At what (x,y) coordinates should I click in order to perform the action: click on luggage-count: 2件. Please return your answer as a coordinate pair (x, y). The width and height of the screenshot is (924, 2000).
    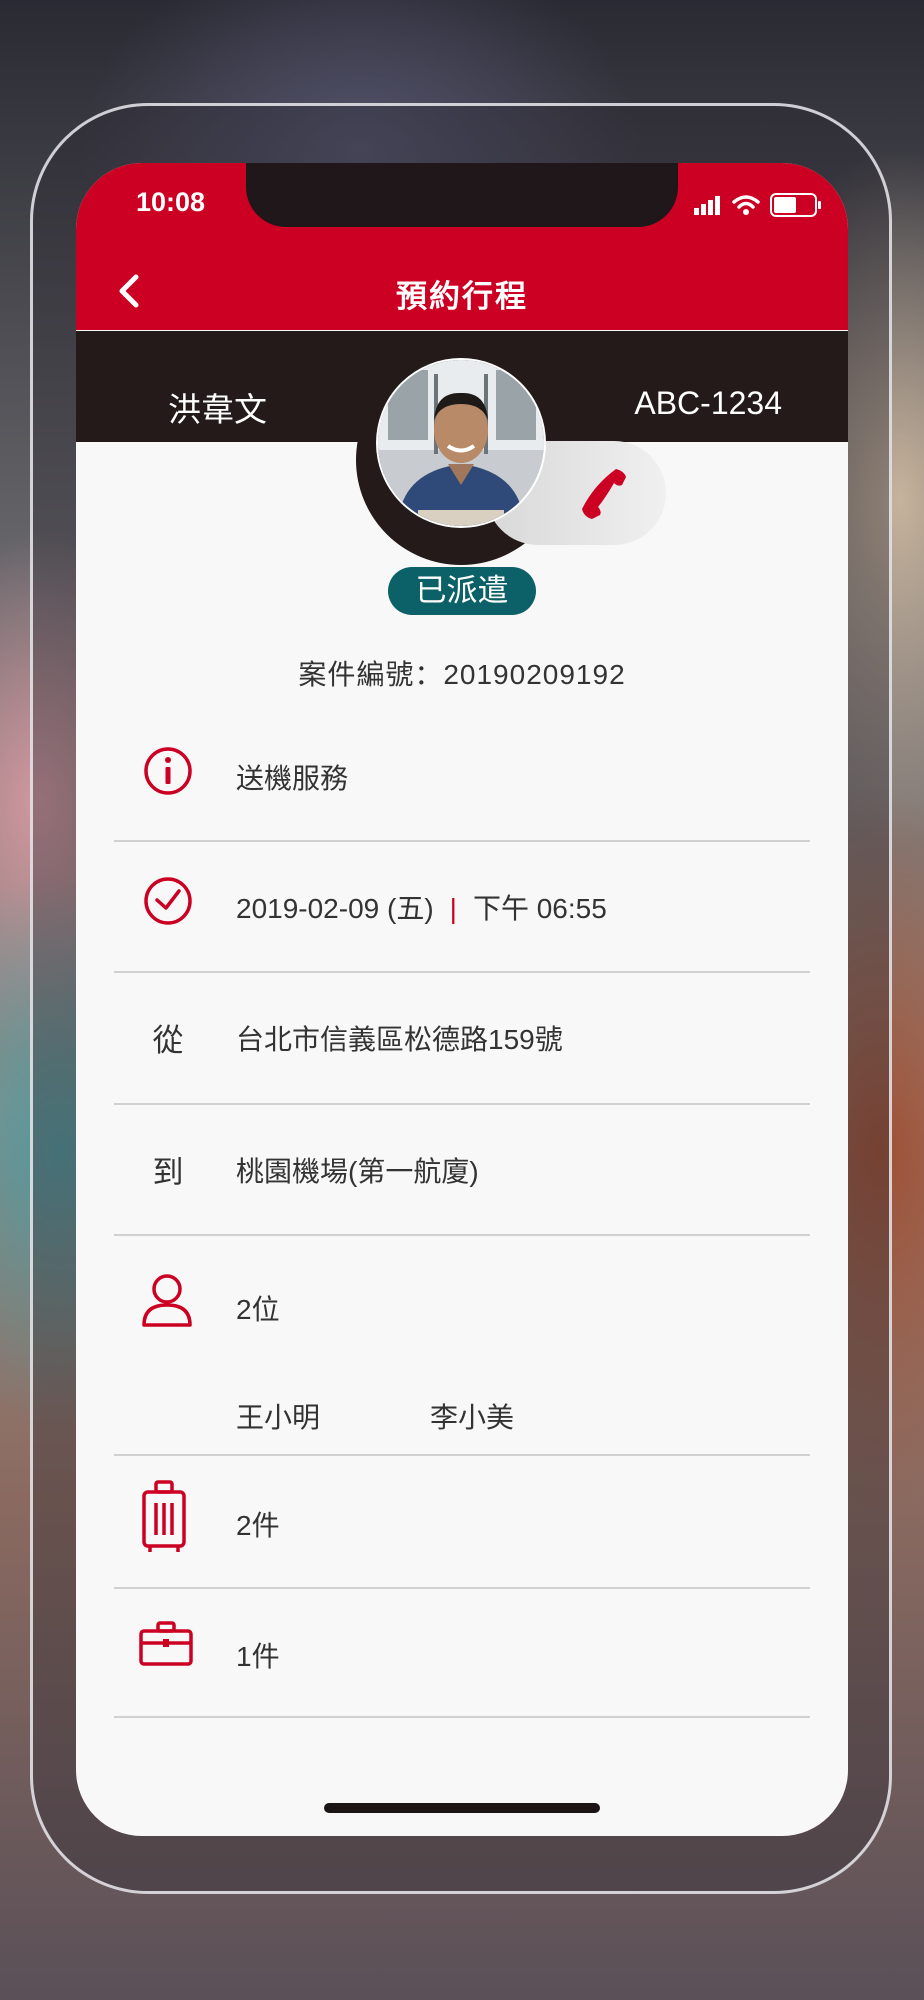
    Looking at the image, I should click on (258, 1525).